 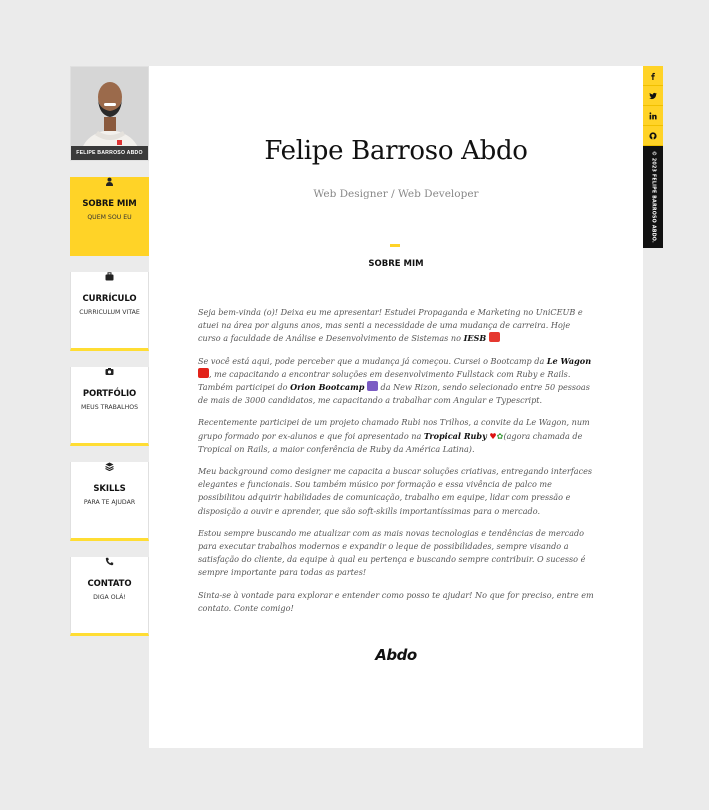 I want to click on copyright-banner: © 2023 FELIPE BARROSO ABDO., so click(x=653, y=197).